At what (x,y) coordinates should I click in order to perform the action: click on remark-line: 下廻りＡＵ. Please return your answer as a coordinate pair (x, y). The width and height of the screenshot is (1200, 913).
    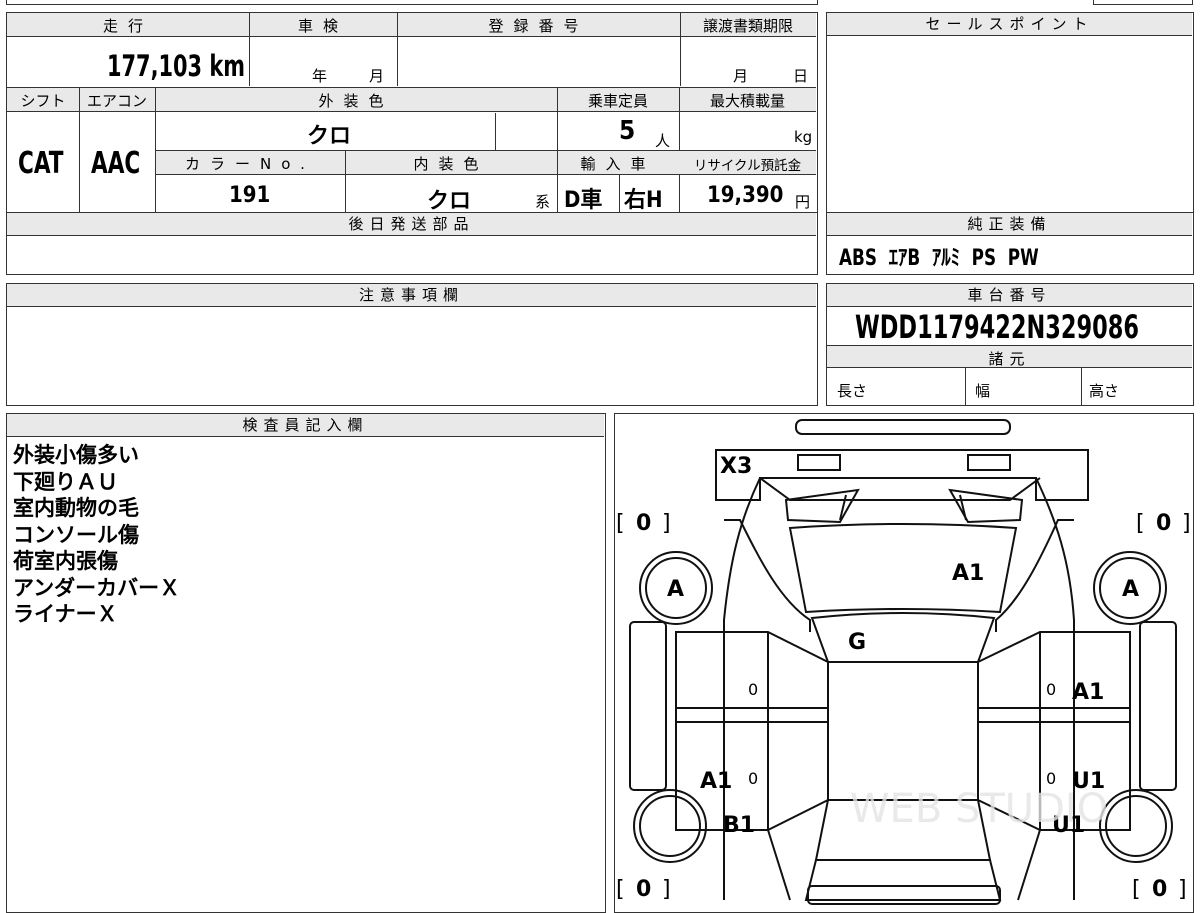
    Looking at the image, I should click on (65, 481).